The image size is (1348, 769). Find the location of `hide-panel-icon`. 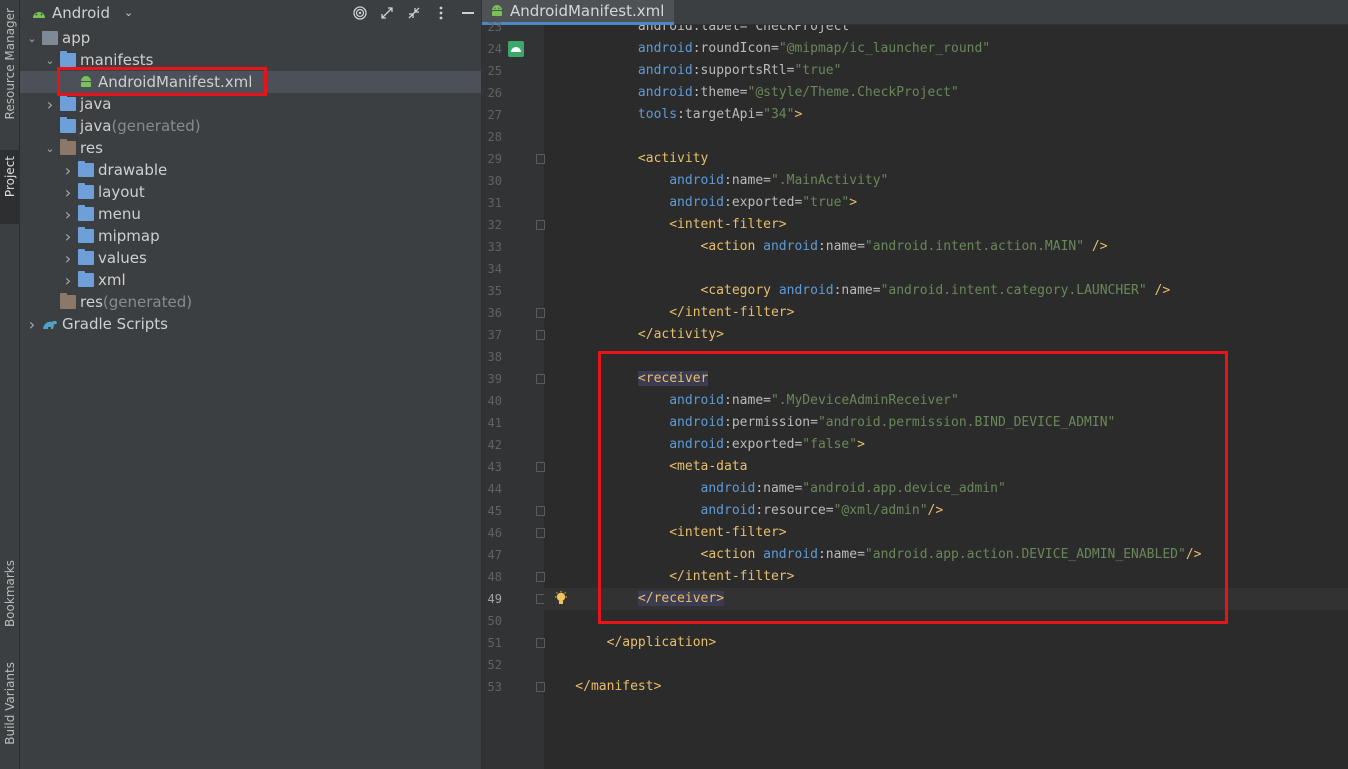

hide-panel-icon is located at coordinates (467, 12).